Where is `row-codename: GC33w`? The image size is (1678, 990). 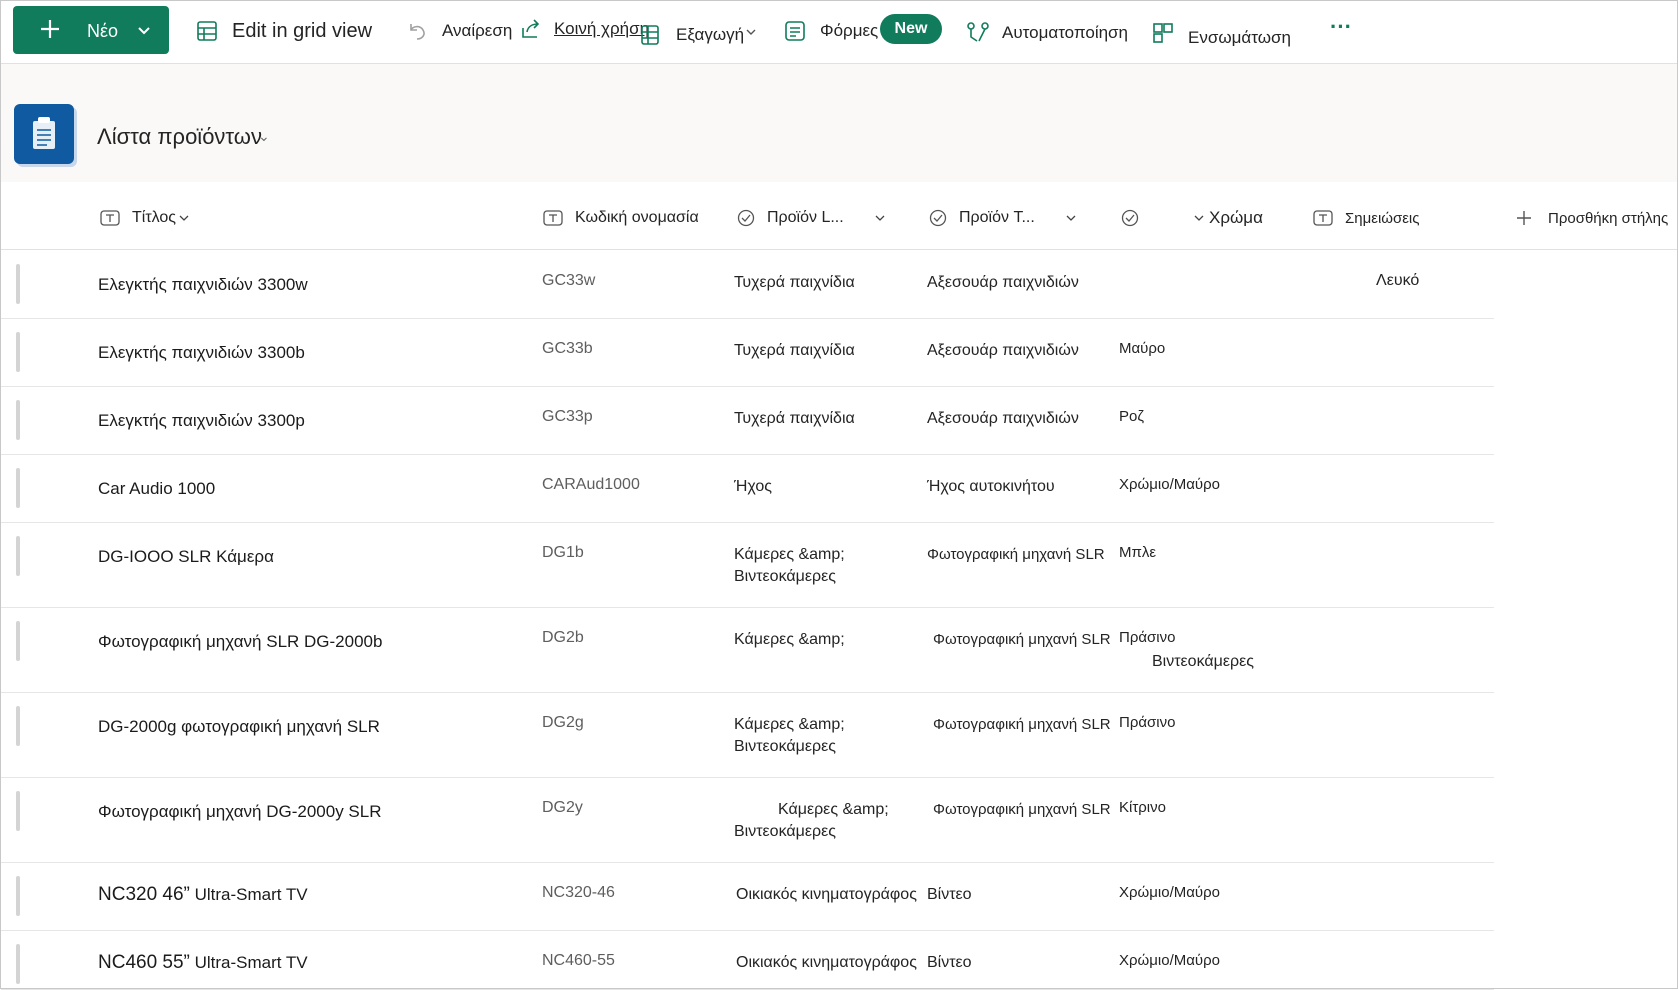 row-codename: GC33w is located at coordinates (569, 280).